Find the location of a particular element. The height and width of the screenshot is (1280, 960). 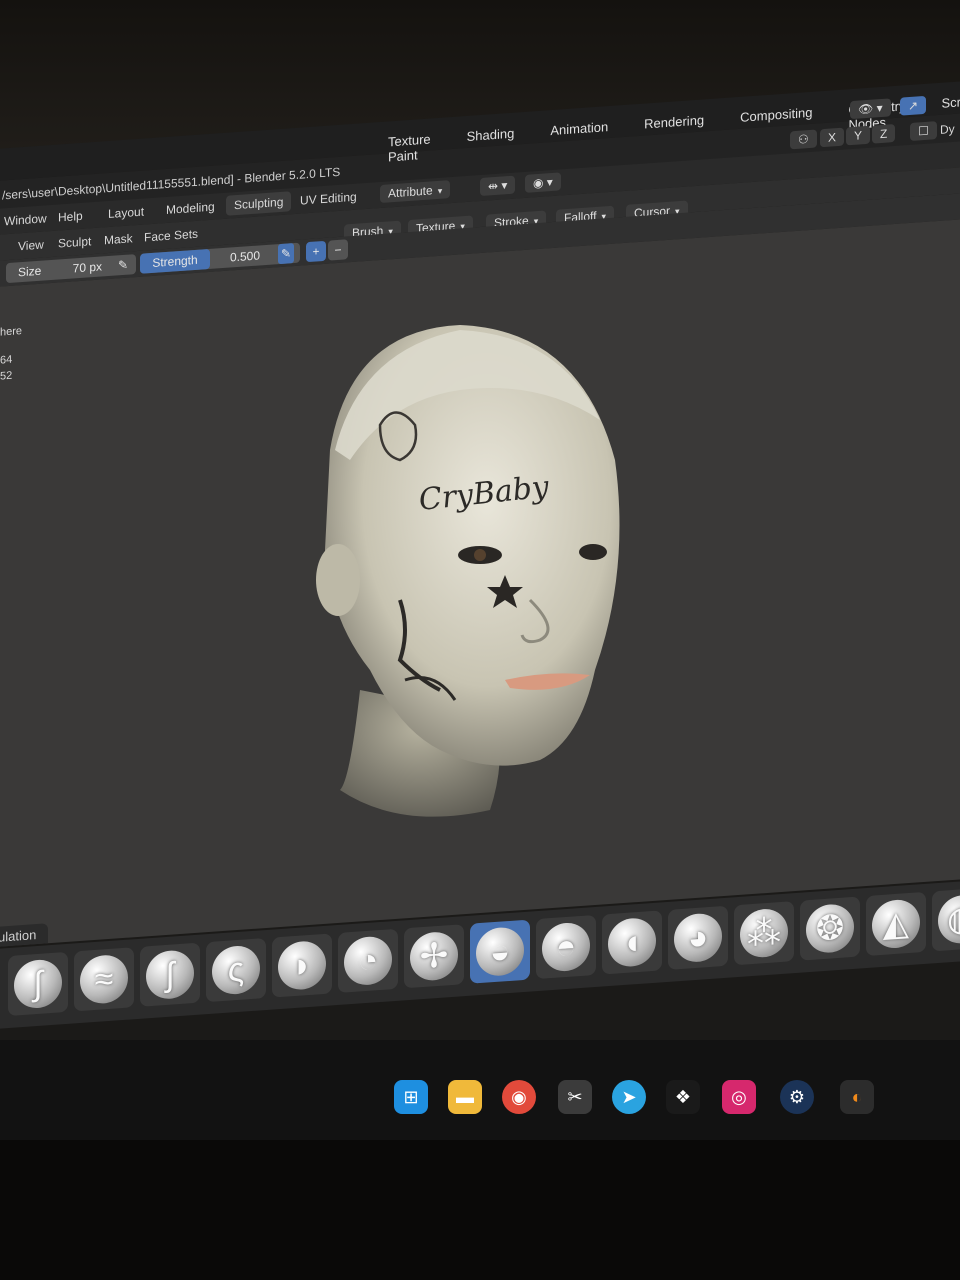

tab-animation: Animation is located at coordinates (579, 136).